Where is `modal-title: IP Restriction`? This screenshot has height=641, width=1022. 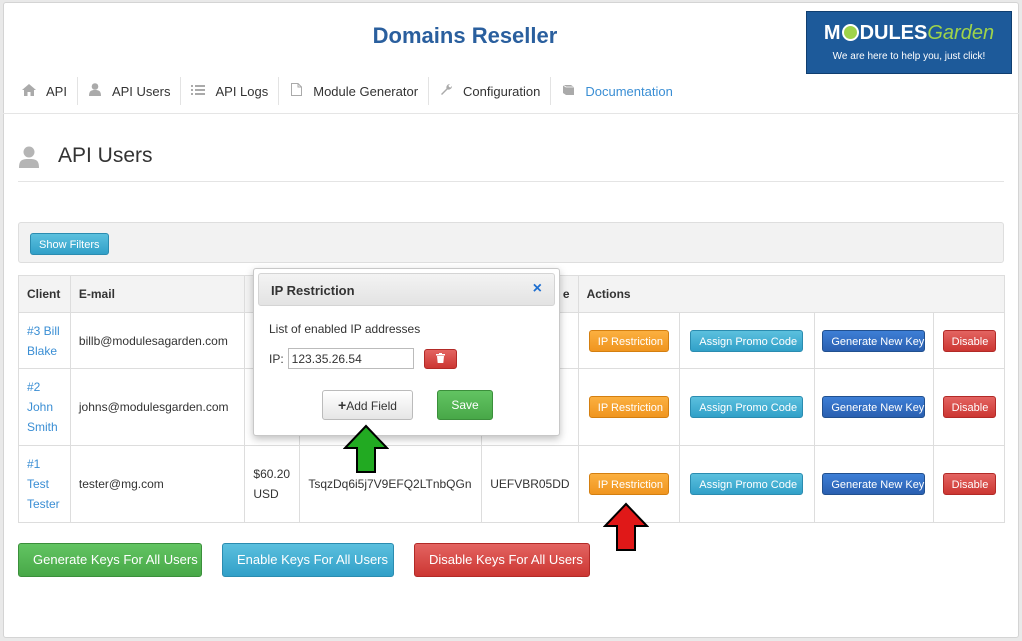
modal-title: IP Restriction is located at coordinates (313, 290).